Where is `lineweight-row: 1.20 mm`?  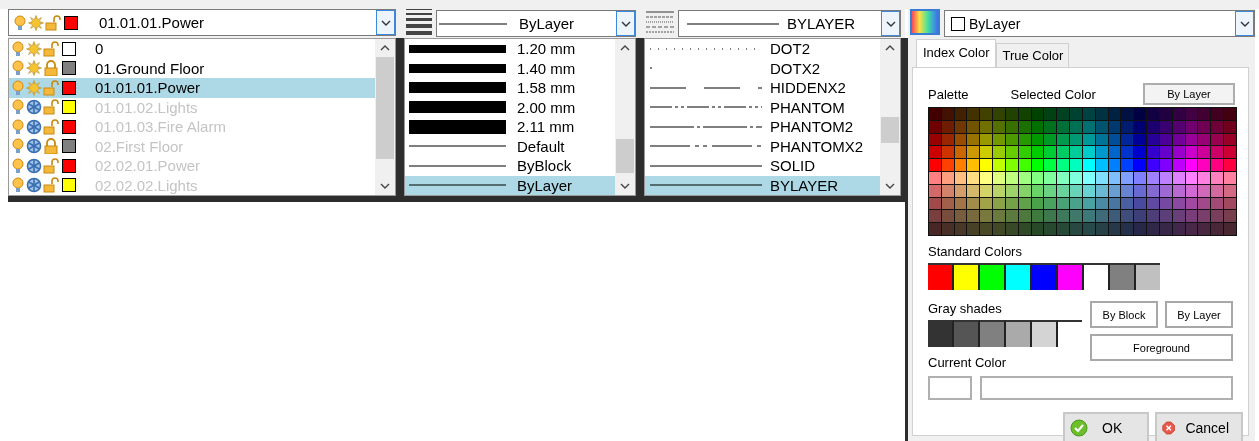 lineweight-row: 1.20 mm is located at coordinates (510, 49).